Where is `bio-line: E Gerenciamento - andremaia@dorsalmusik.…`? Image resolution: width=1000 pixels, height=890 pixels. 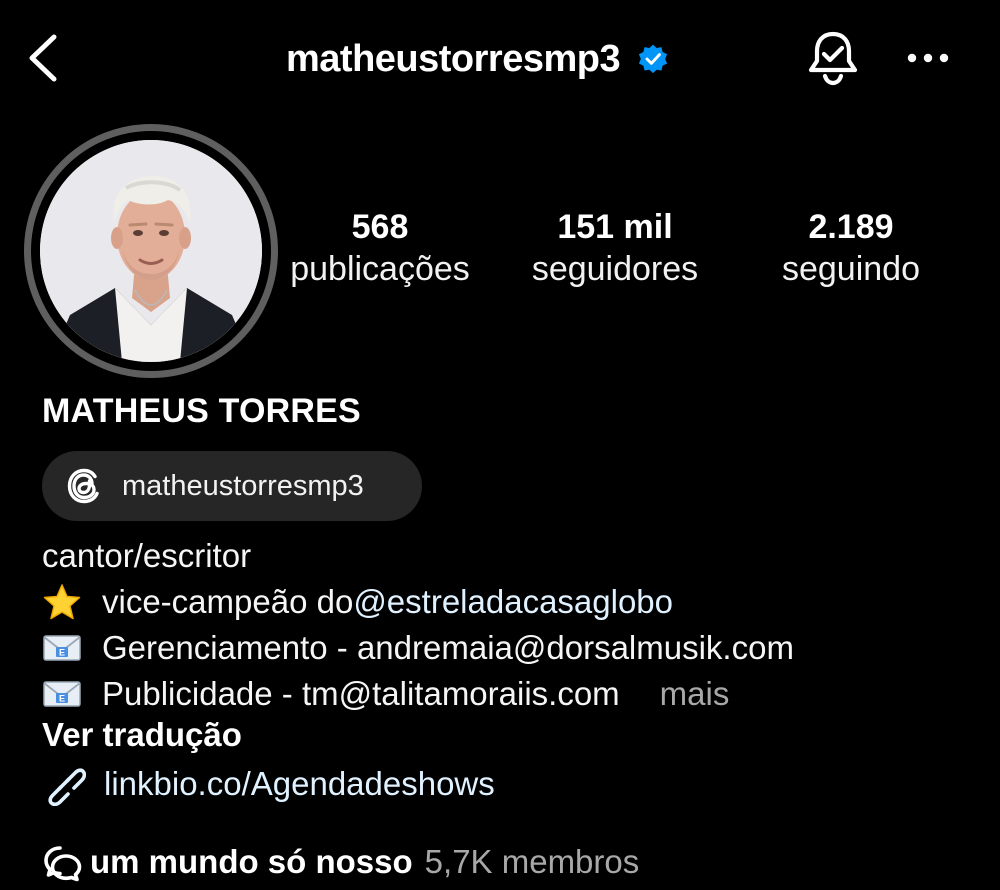
bio-line: E Gerenciamento - andremaia@dorsalmusik.… is located at coordinates (418, 648).